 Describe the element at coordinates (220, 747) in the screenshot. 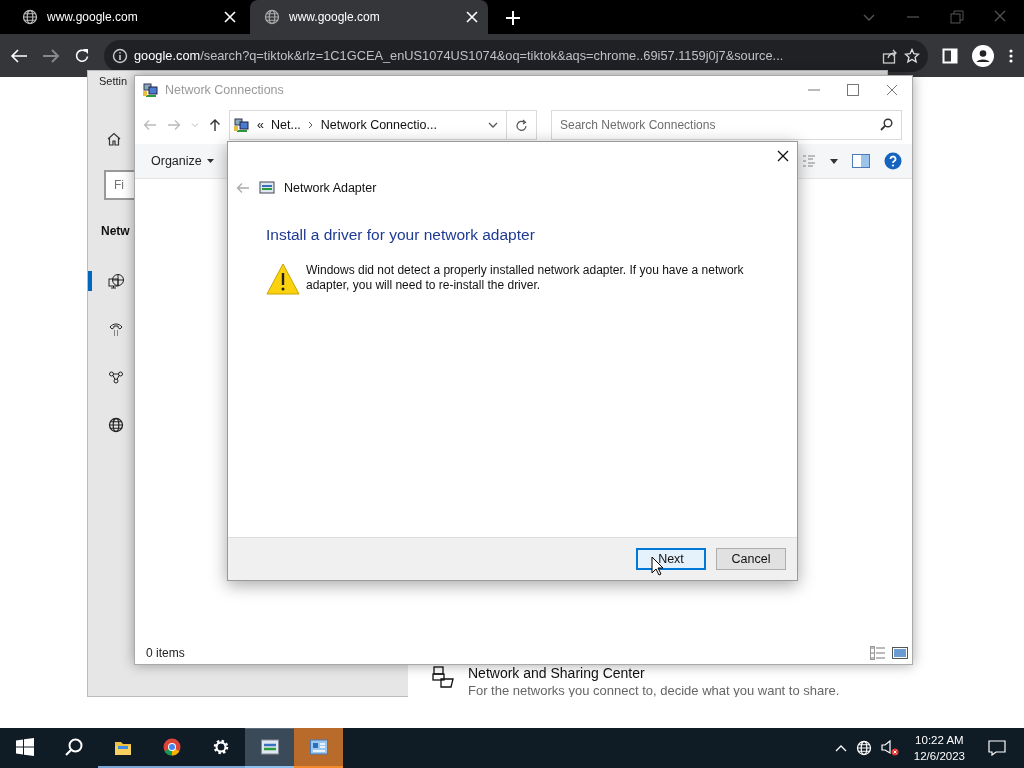

I see `gear-icon` at that location.